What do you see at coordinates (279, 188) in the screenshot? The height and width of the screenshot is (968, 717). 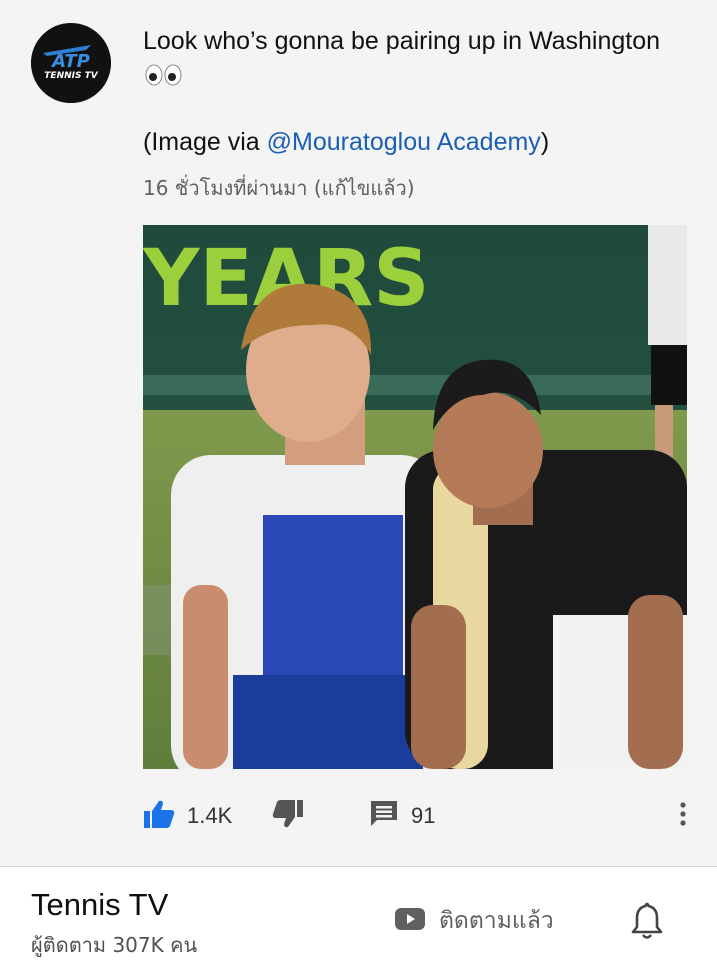 I see `post-timestamp: 16 ชั่วโมงที่ผ่านมา (แก้ไขแล้ว)` at bounding box center [279, 188].